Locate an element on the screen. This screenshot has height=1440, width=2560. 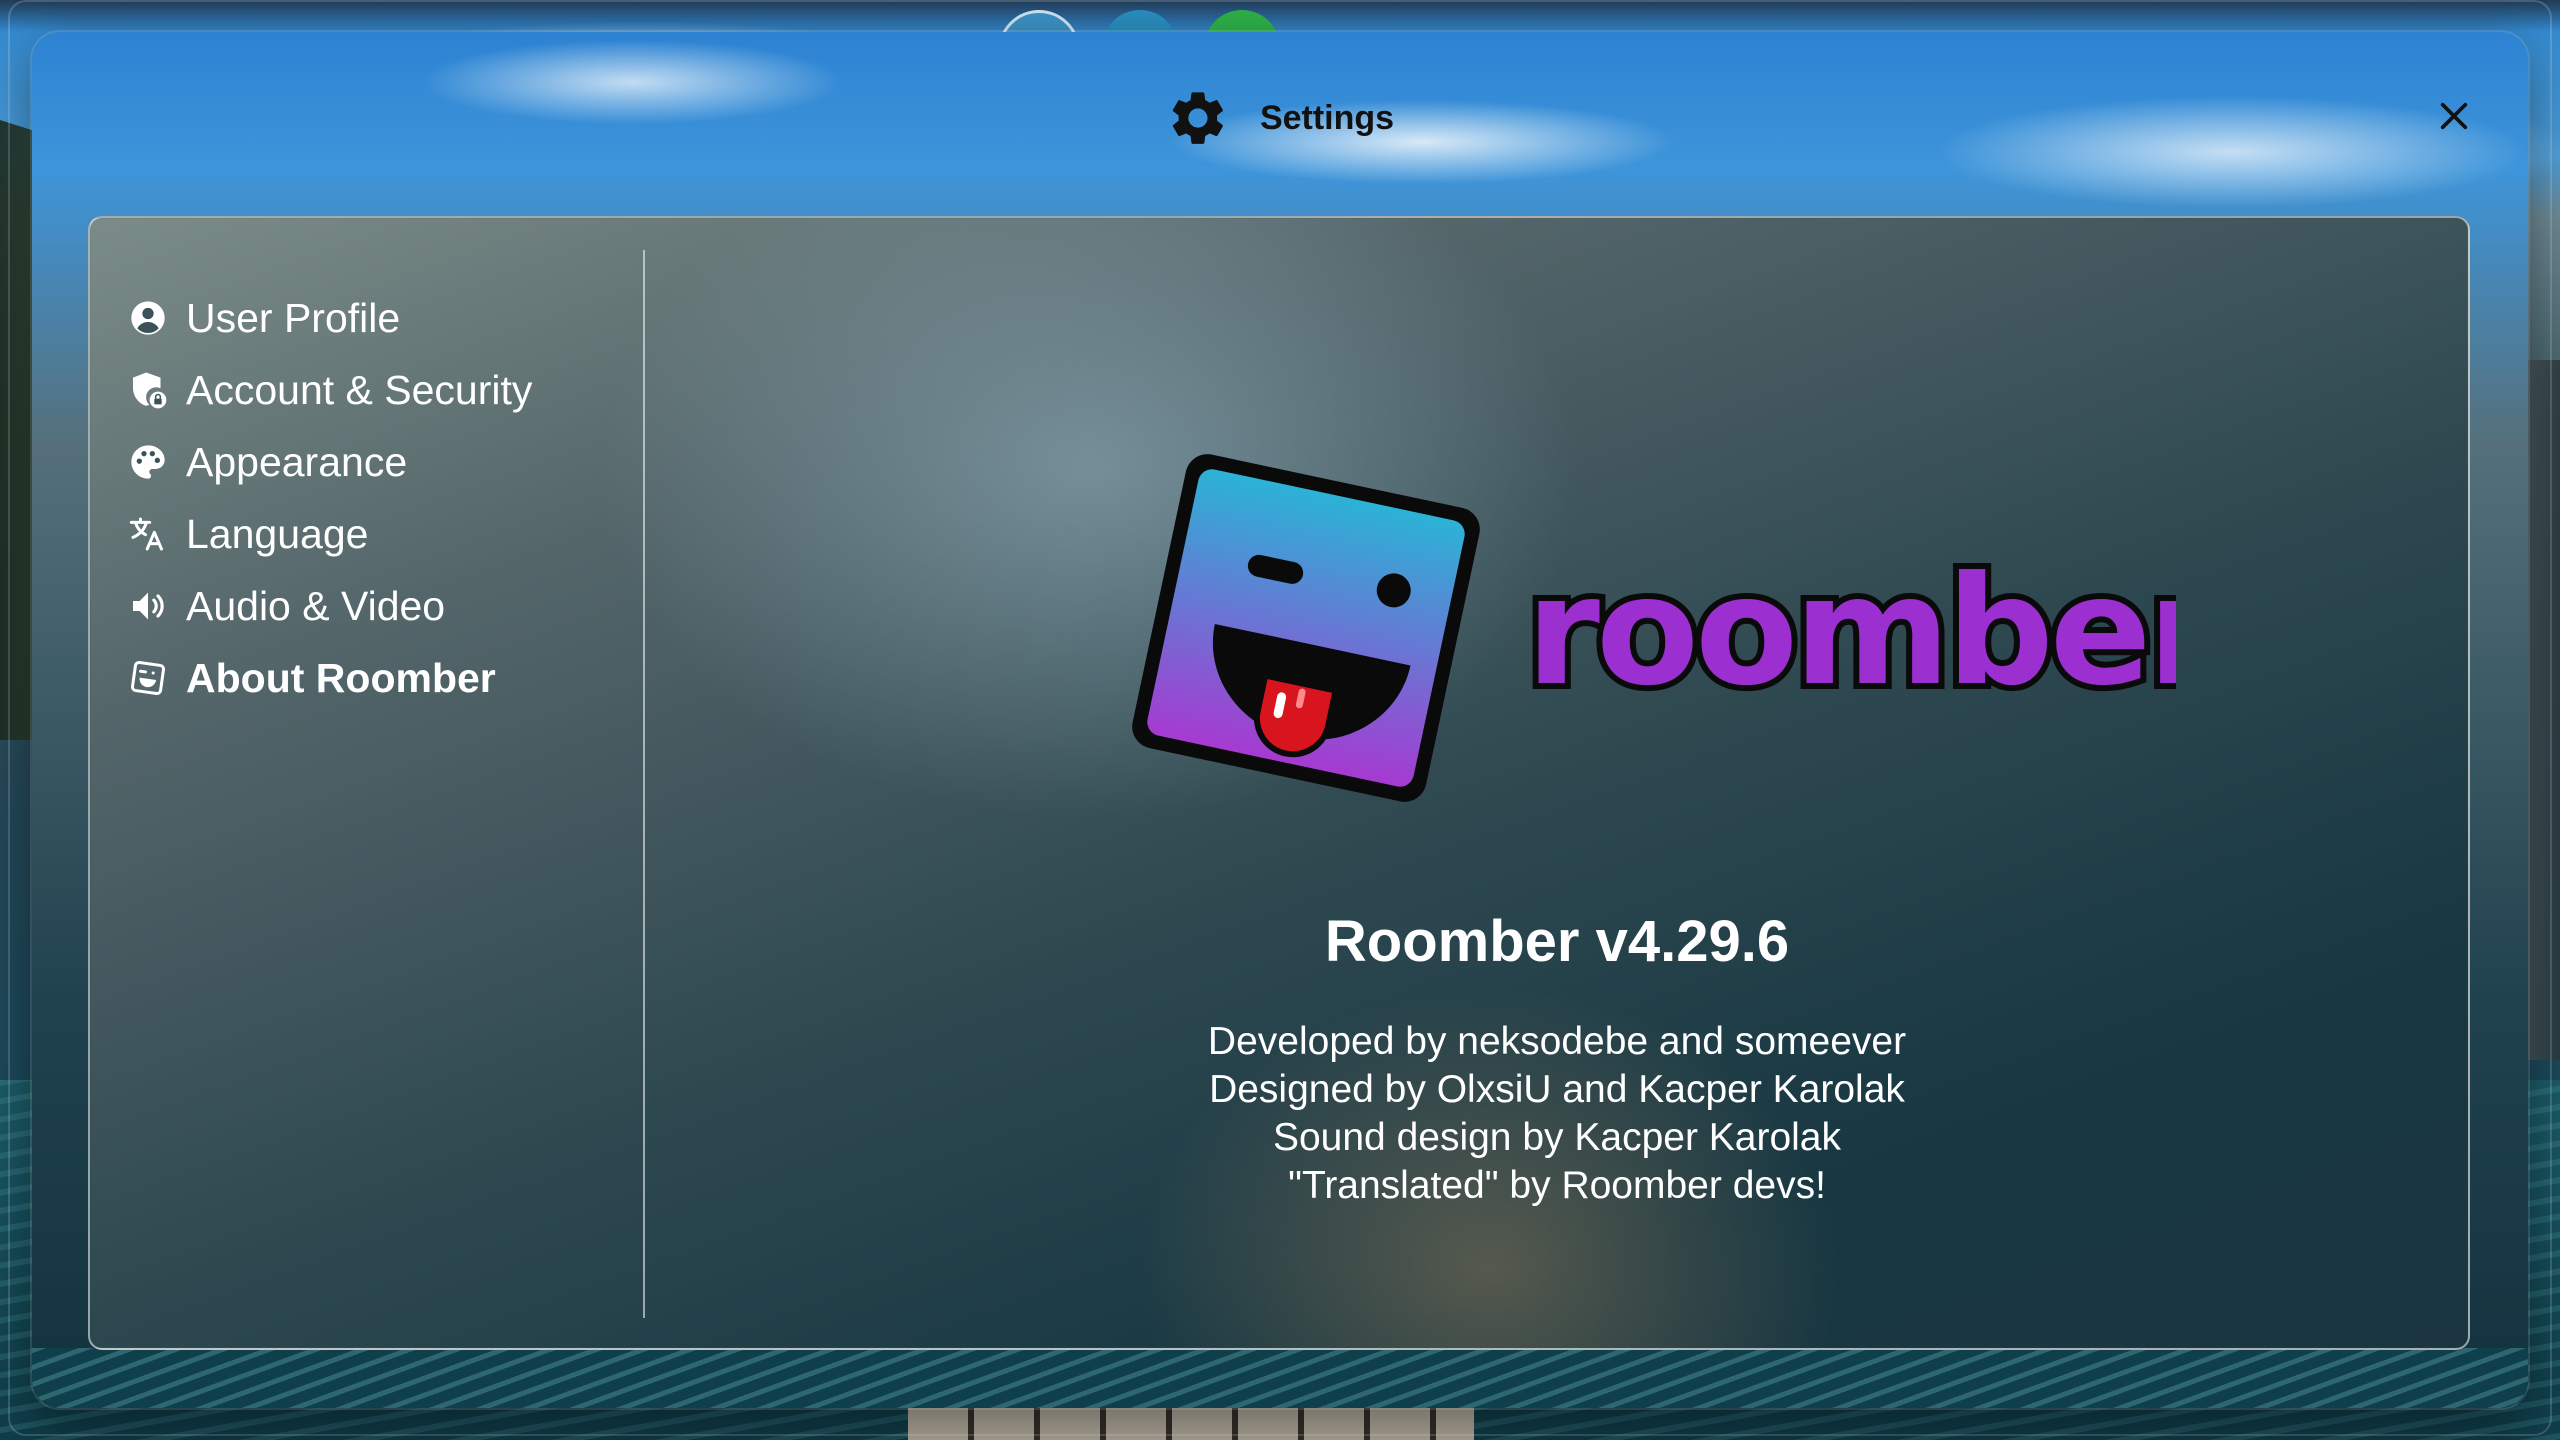
close-icon is located at coordinates (2454, 118).